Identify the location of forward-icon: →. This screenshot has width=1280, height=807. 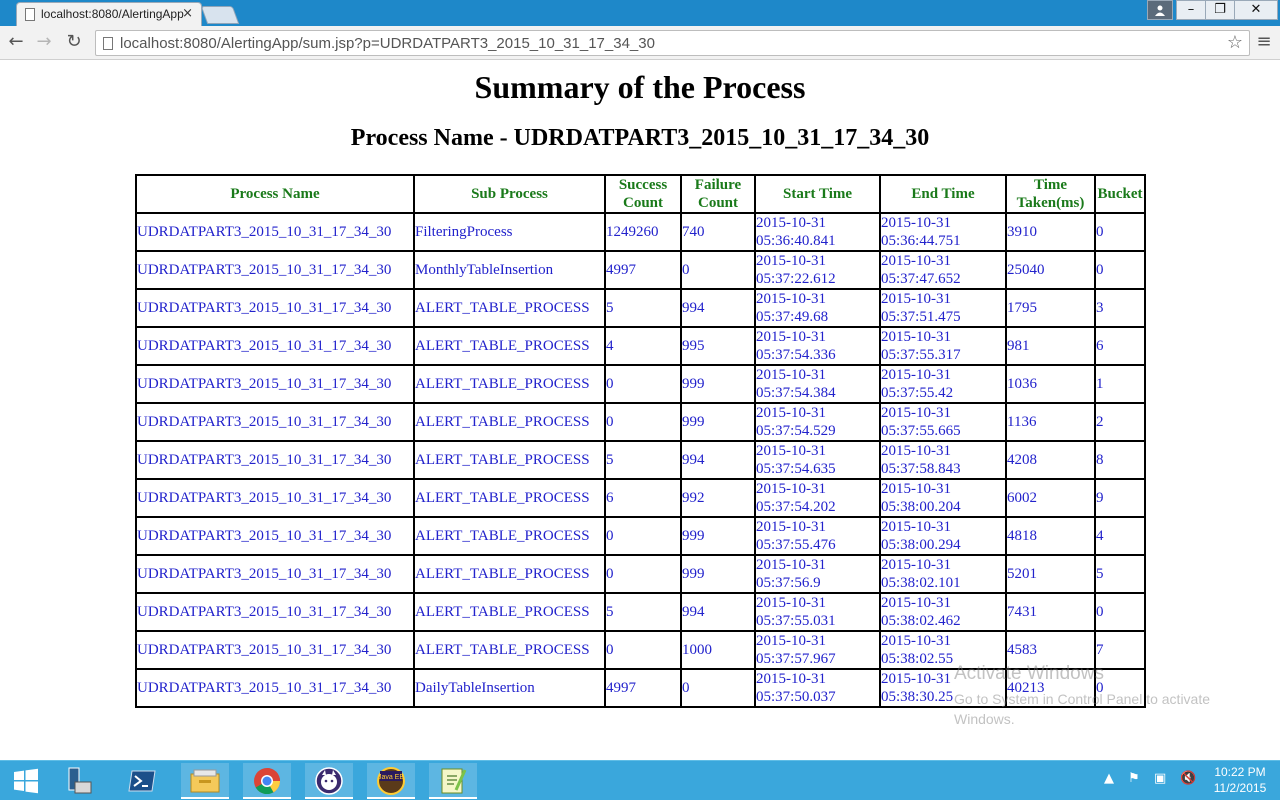
(44, 42).